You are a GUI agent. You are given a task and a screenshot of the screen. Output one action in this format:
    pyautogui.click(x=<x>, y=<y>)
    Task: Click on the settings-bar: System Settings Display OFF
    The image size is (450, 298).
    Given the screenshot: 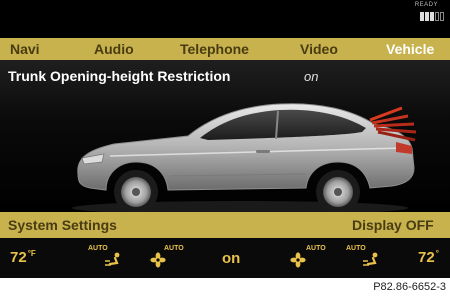 What is the action you would take?
    pyautogui.click(x=225, y=225)
    